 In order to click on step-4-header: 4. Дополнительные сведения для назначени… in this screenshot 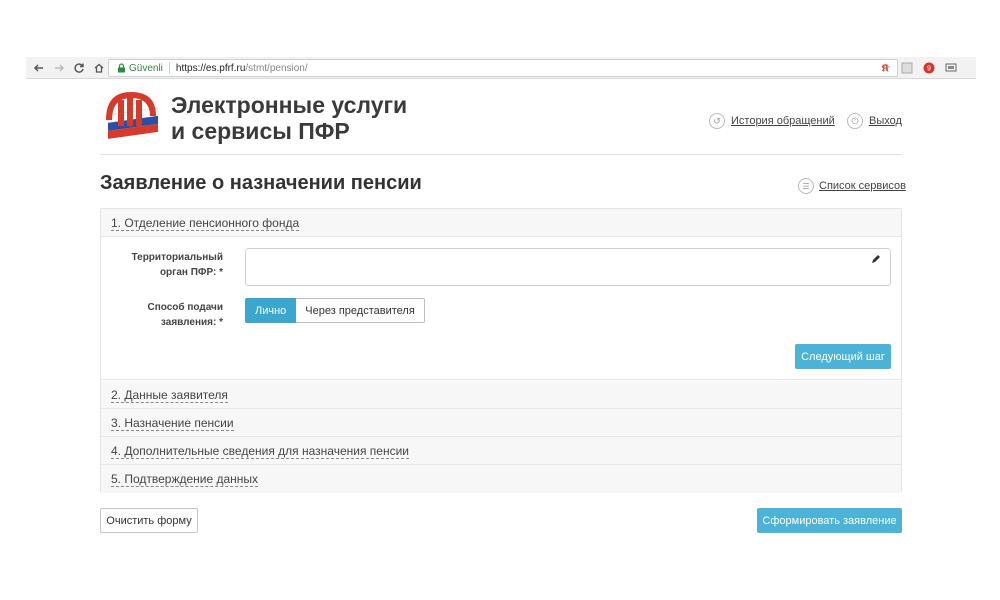, I will do `click(501, 451)`.